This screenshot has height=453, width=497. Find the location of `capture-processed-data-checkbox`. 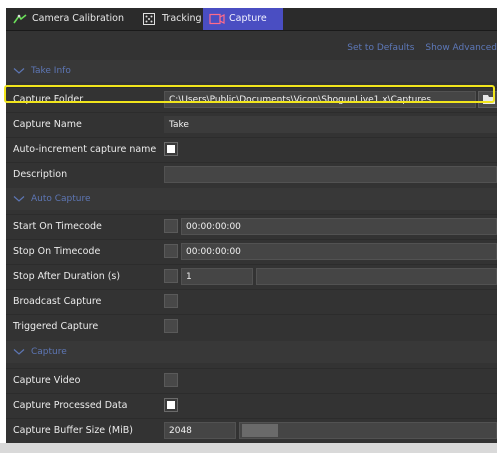

capture-processed-data-checkbox is located at coordinates (171, 405).